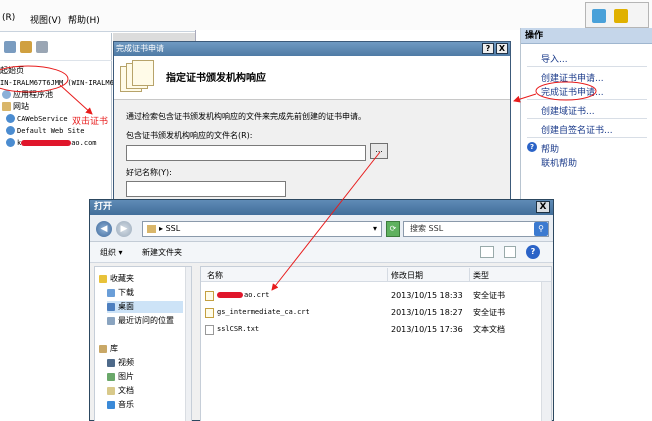 The image size is (652, 421). I want to click on organize-button: 组织 ▾, so click(111, 252).